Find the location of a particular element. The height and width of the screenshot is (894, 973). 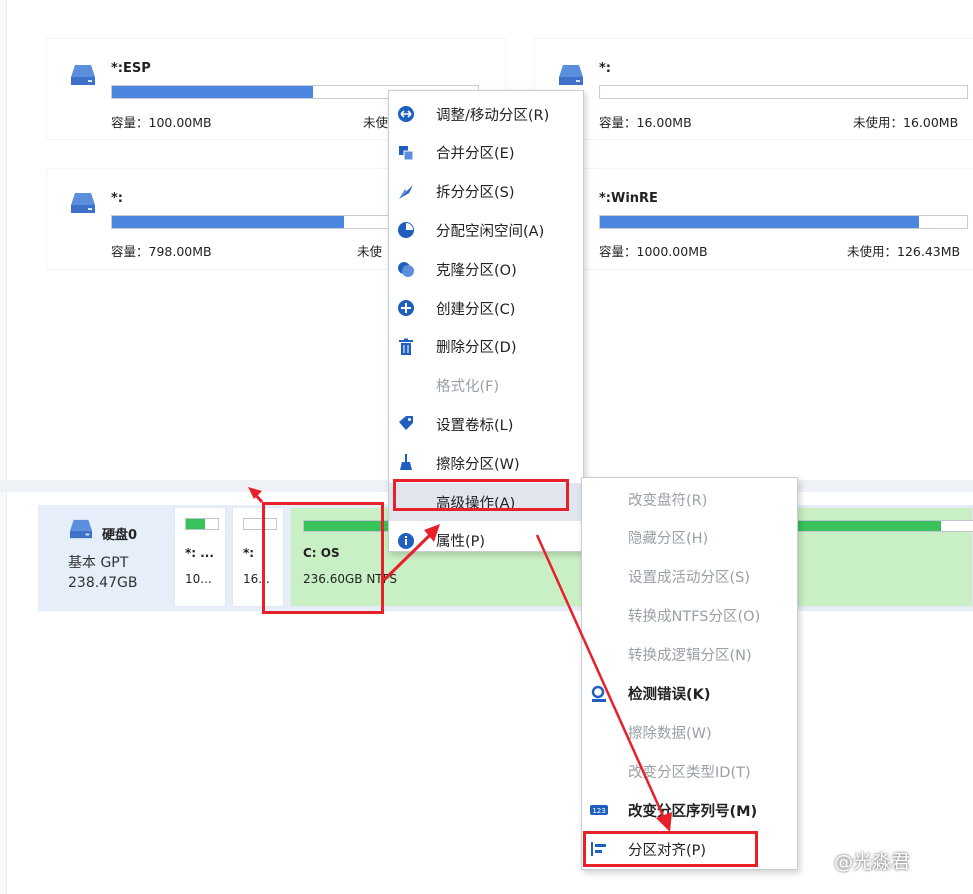

watermark-text: @光淼君 is located at coordinates (872, 862).